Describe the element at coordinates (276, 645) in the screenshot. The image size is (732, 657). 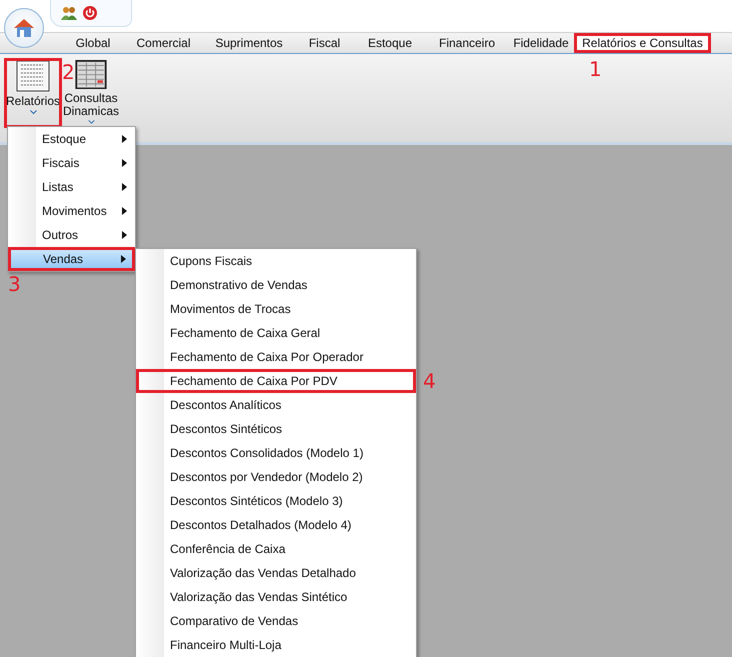
I see `menu-item: Financeiro Multi-Loja` at that location.